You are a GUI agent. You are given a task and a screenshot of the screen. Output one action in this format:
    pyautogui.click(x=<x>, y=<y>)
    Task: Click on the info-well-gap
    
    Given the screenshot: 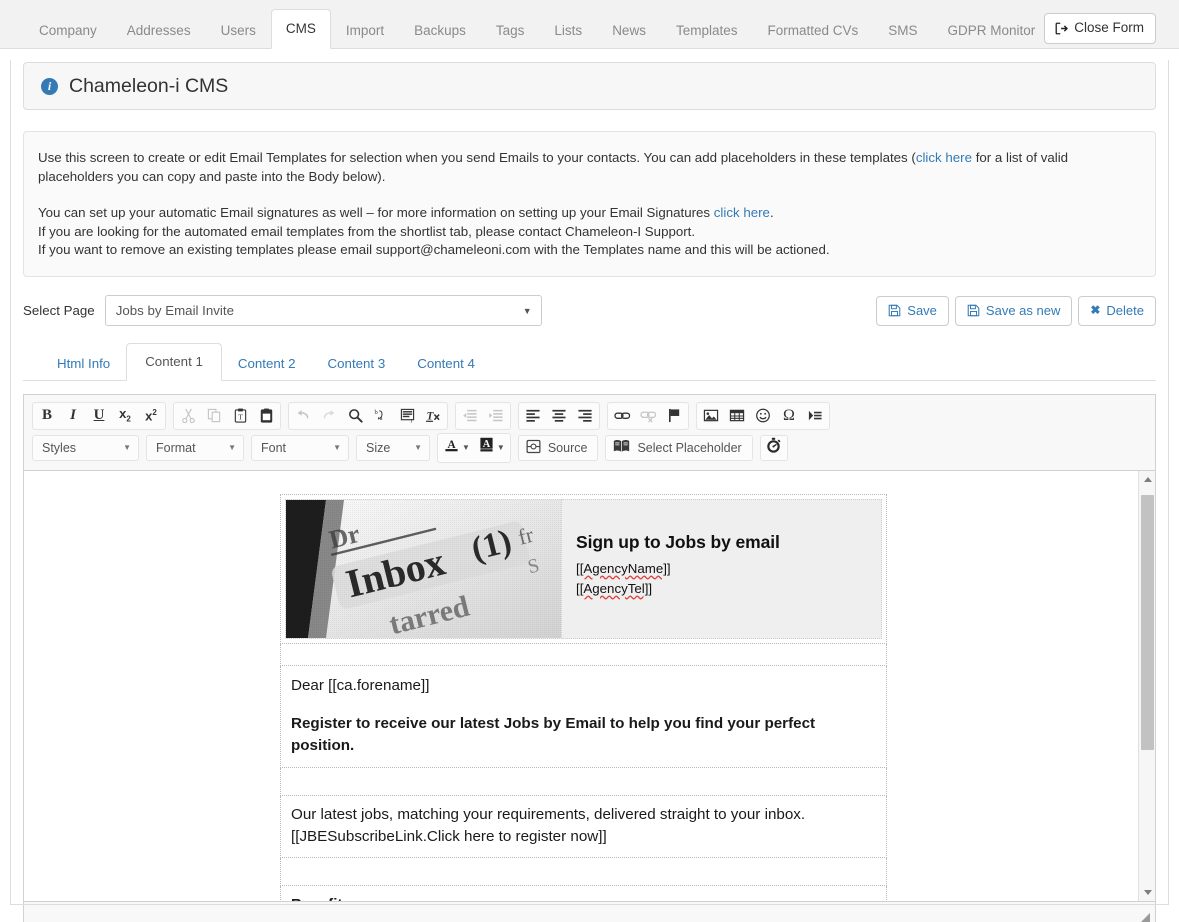 What is the action you would take?
    pyautogui.click(x=589, y=195)
    